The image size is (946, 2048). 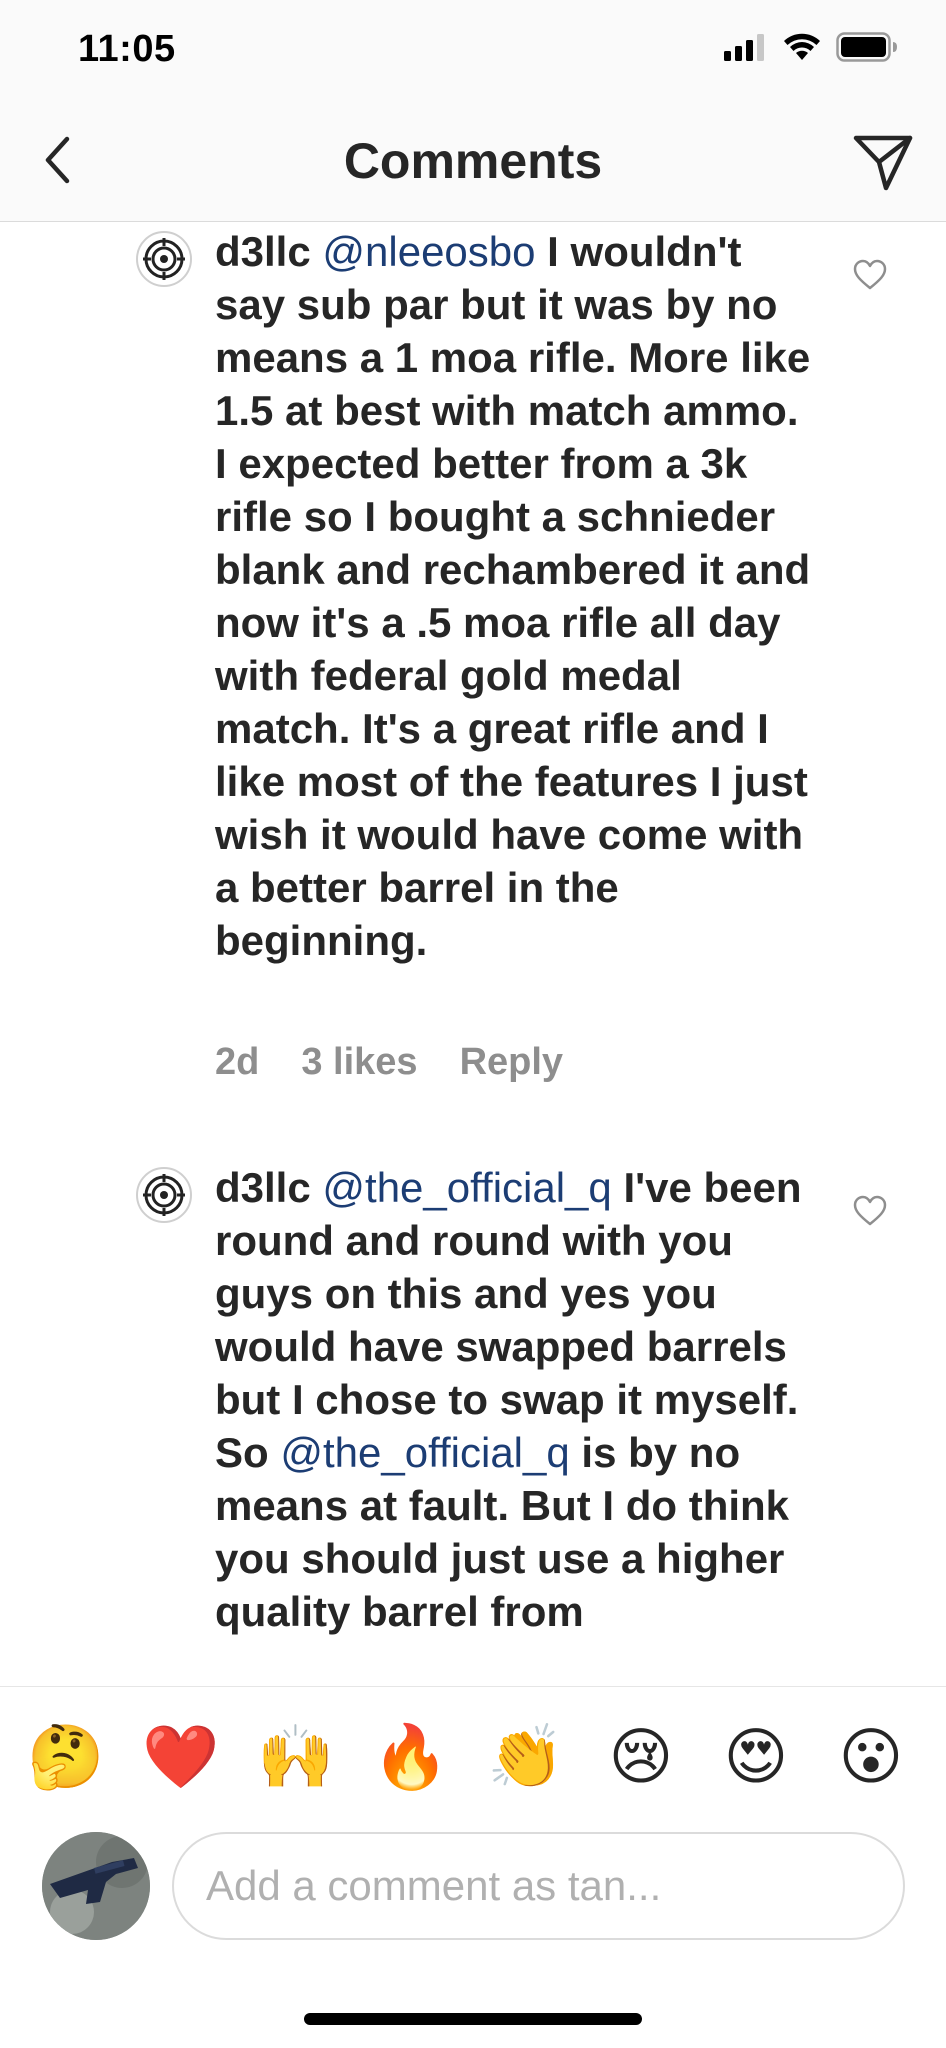 I want to click on reply-button: Reply, so click(x=511, y=1062).